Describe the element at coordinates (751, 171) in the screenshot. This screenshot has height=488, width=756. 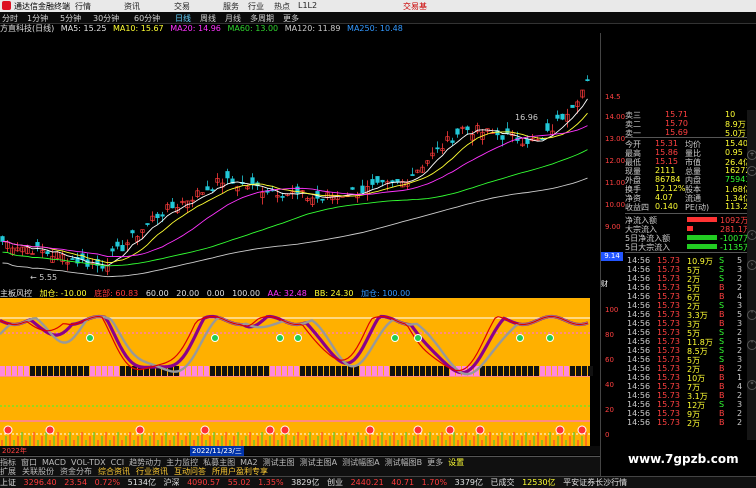
I see `zoom-out-icon: −` at that location.